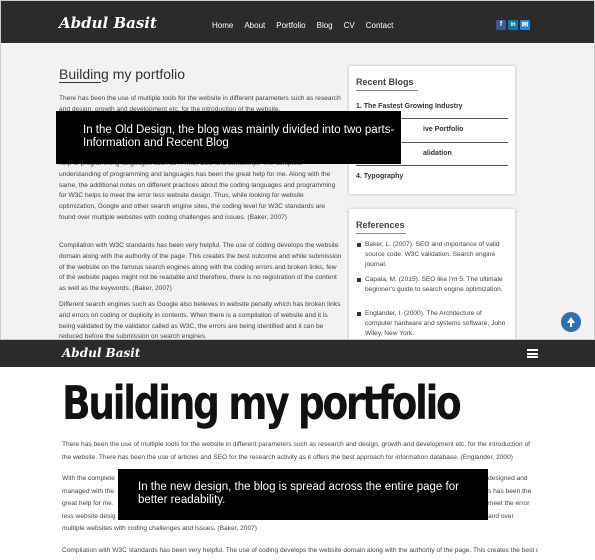 The height and width of the screenshot is (560, 595). I want to click on new-page-title: Building my portfolio, so click(262, 403).